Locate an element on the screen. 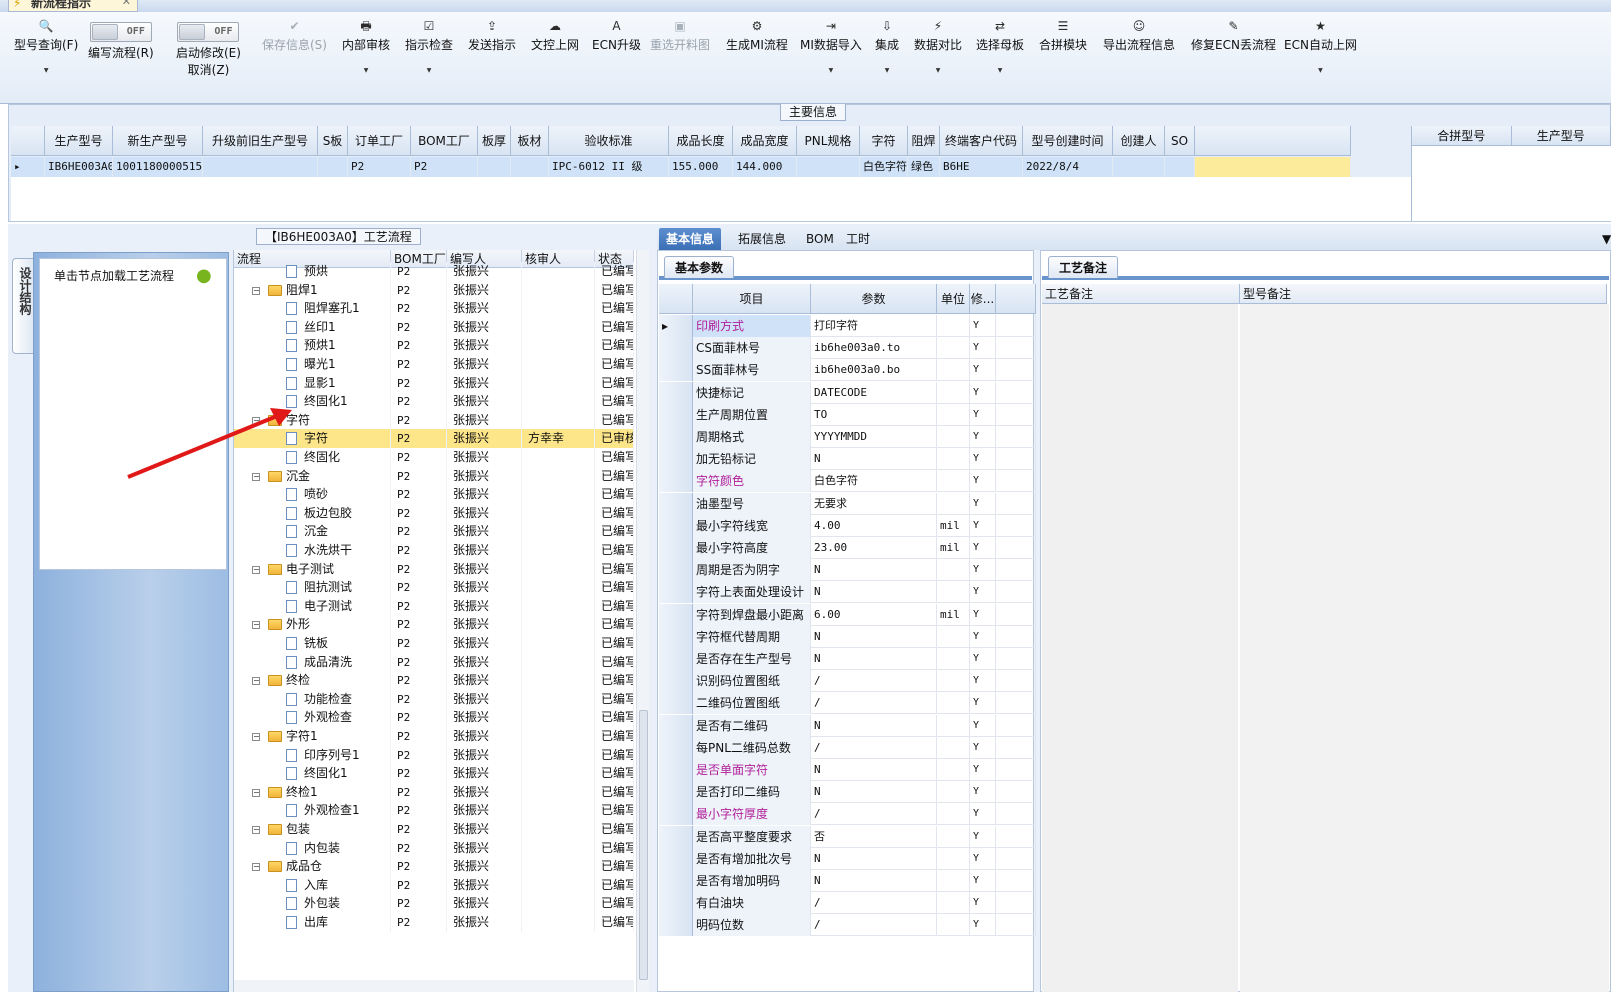  tree-node: − 字符1 is located at coordinates (312, 736).